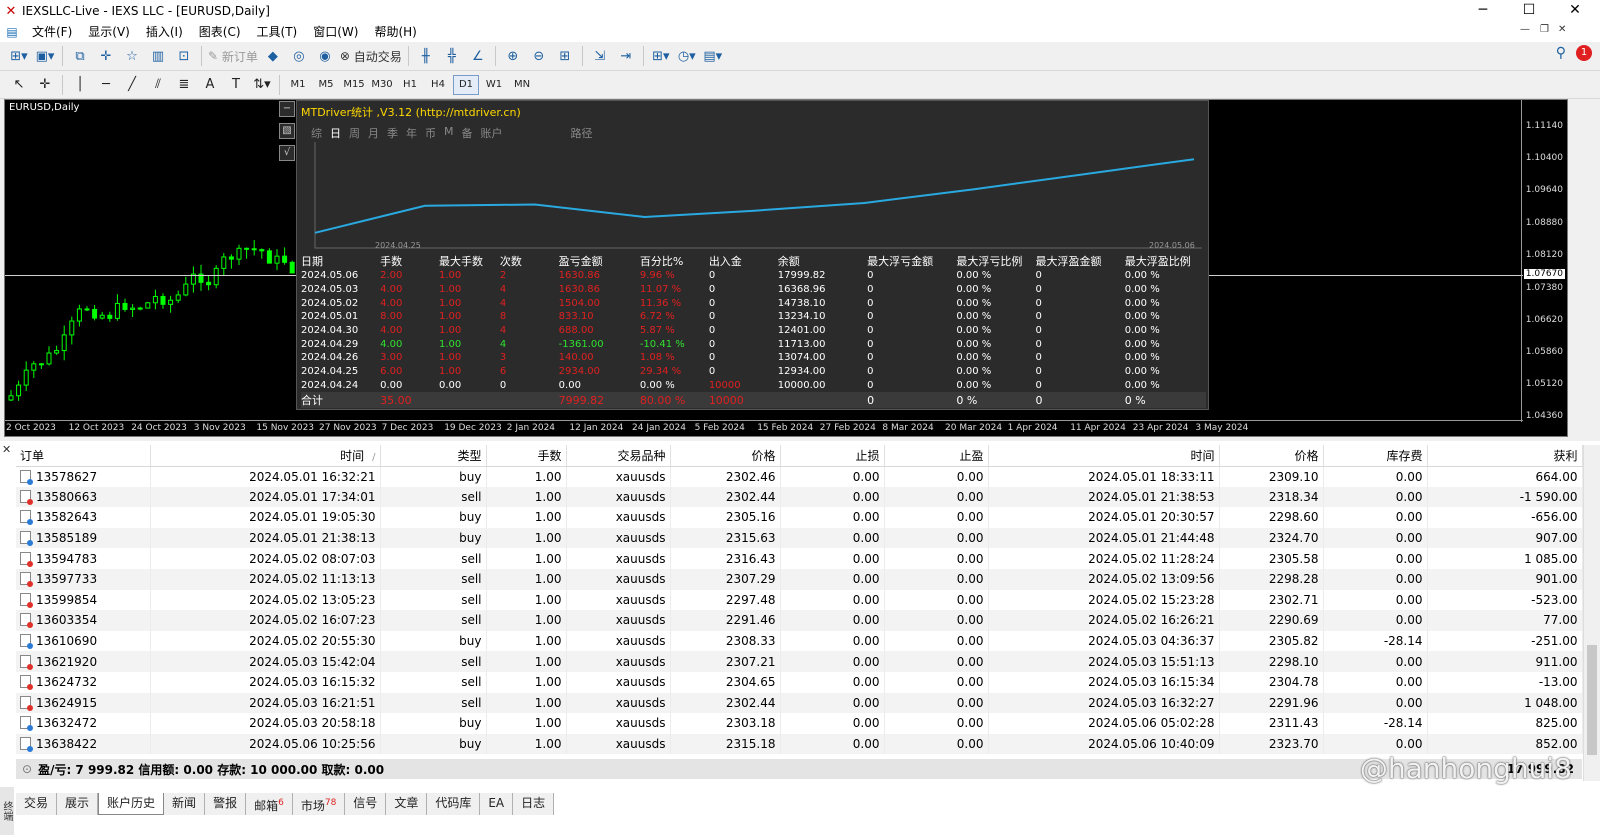 This screenshot has height=835, width=1600. Describe the element at coordinates (326, 85) in the screenshot. I see `timeframe-m5: M5` at that location.